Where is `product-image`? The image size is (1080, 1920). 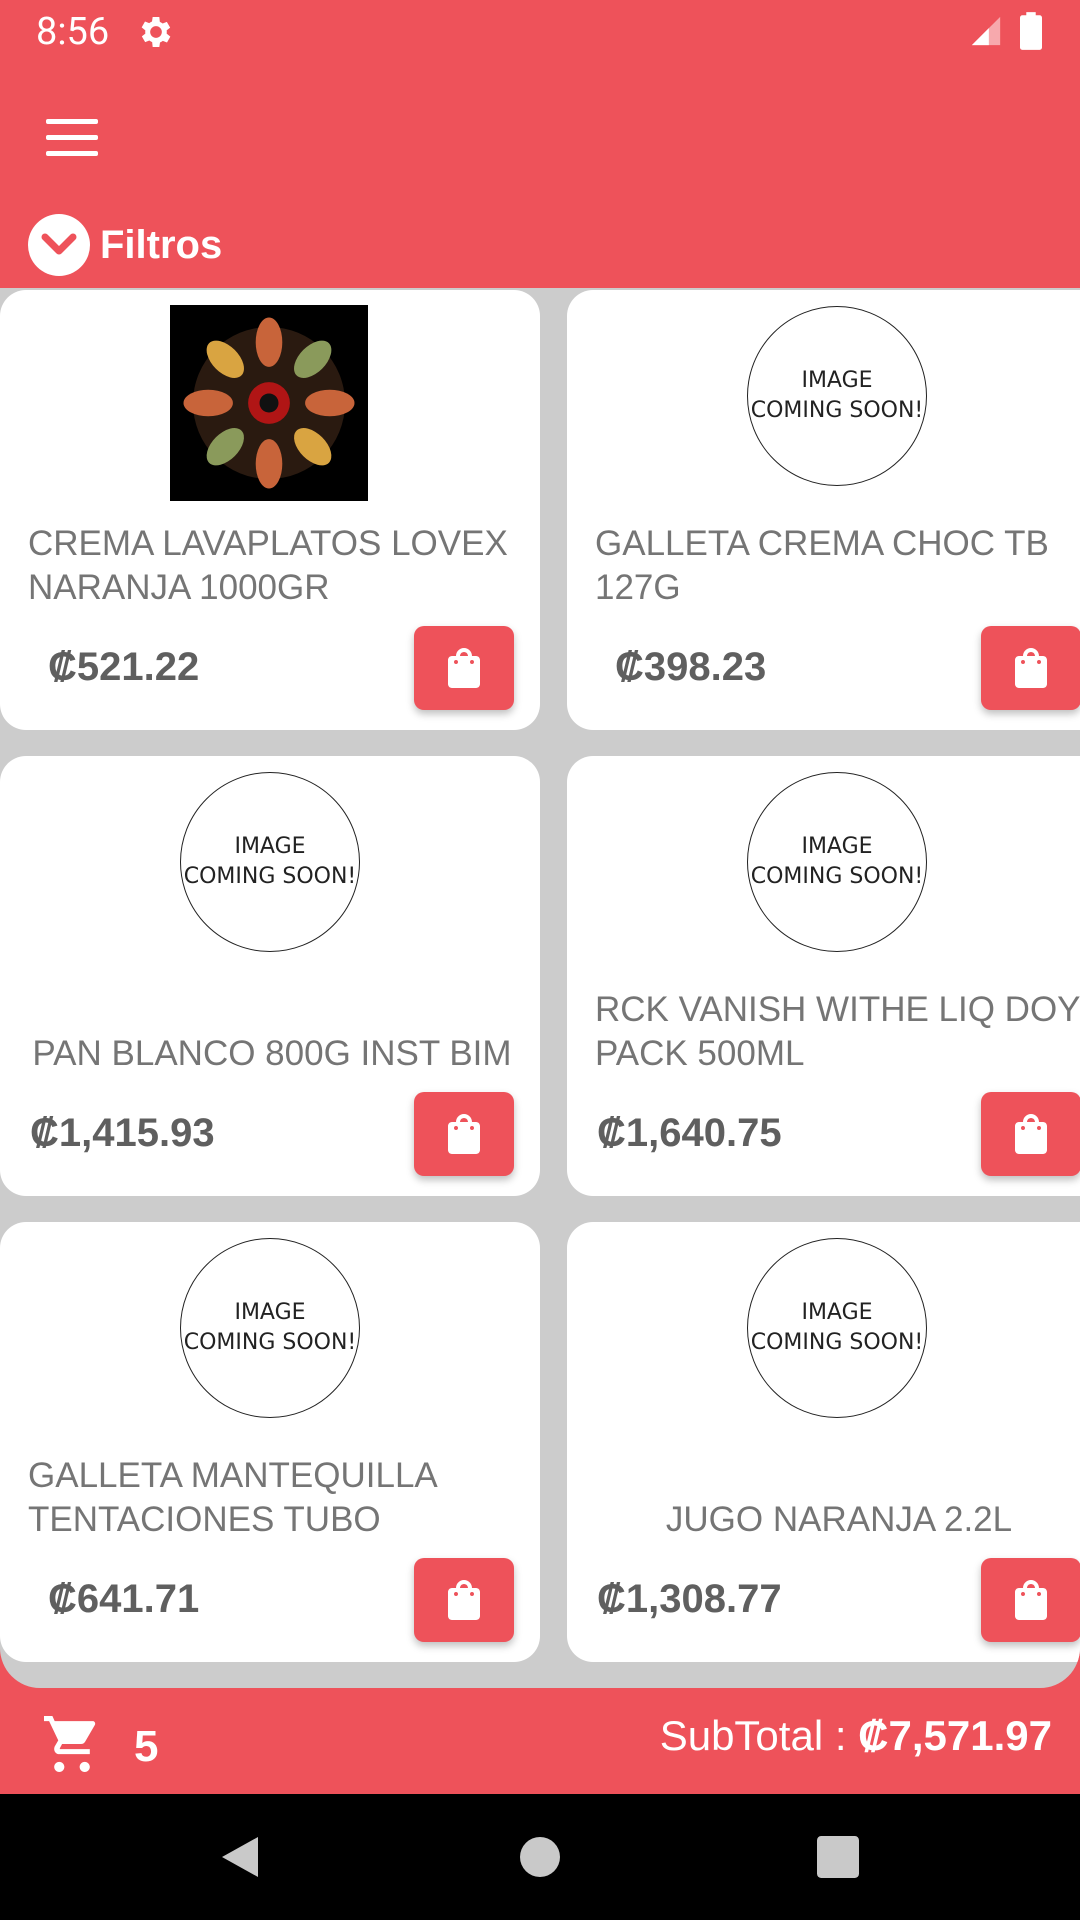
product-image is located at coordinates (269, 403).